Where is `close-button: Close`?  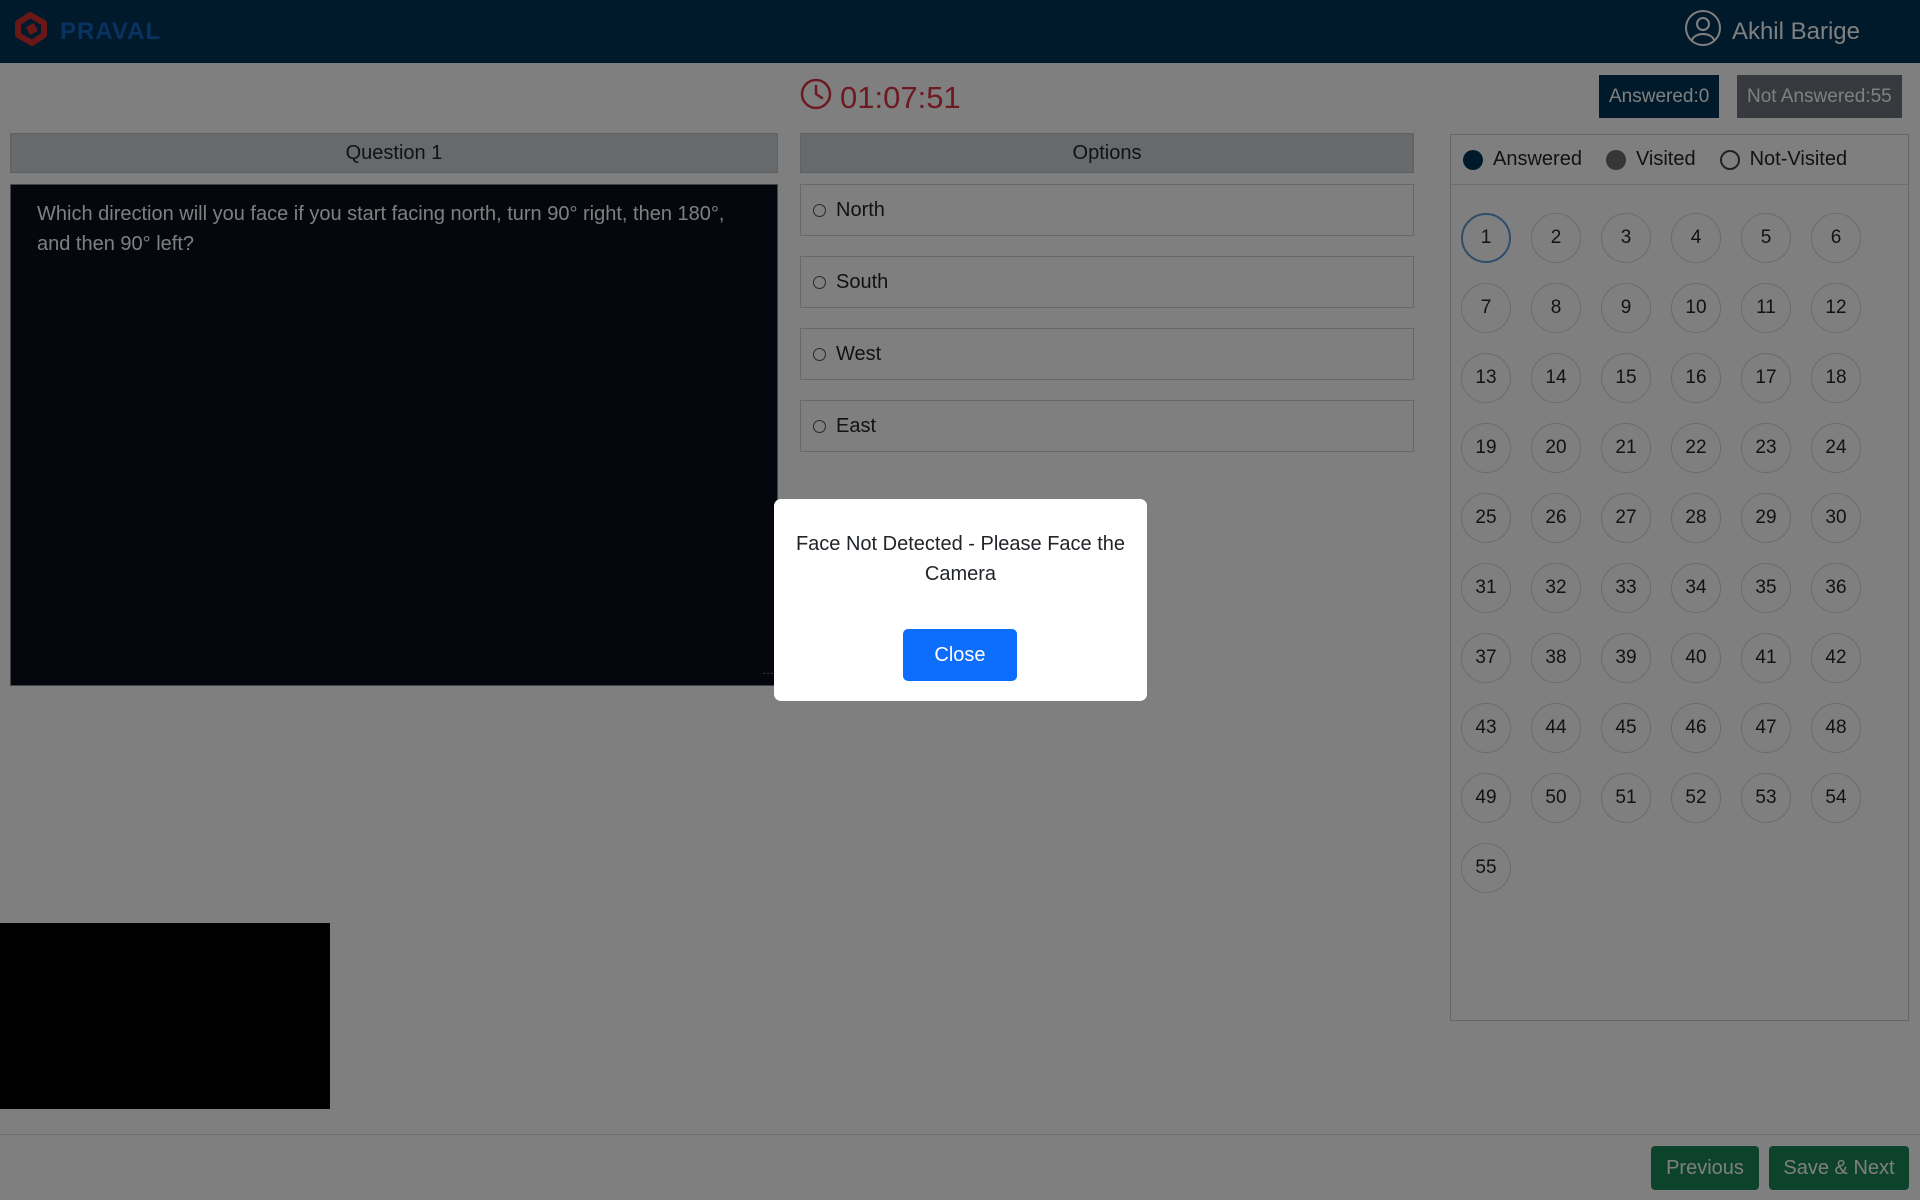
close-button: Close is located at coordinates (960, 655).